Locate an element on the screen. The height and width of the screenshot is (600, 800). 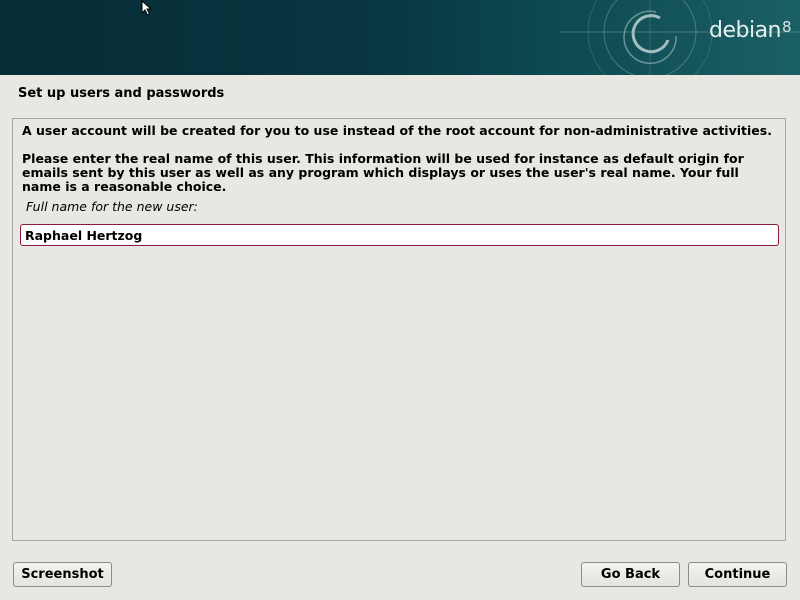
brand-name: debian is located at coordinates (745, 30).